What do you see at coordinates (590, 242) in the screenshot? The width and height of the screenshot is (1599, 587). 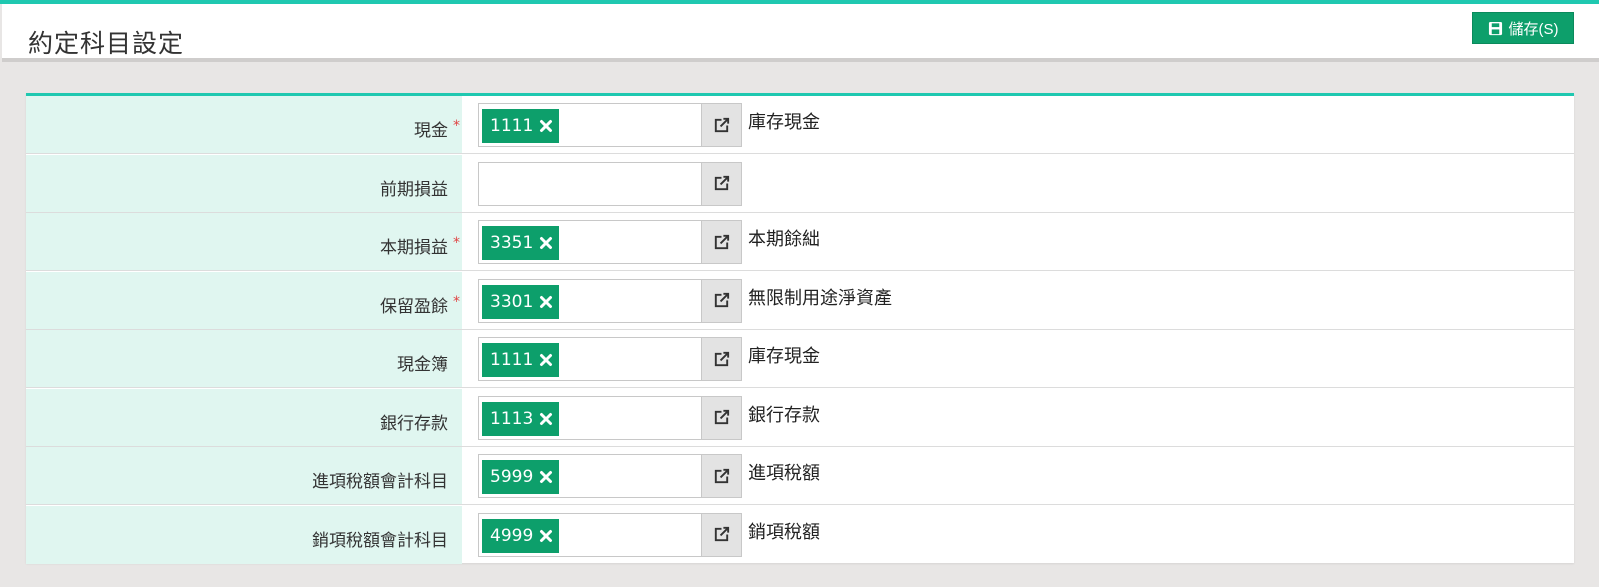 I see `account-input: 3351` at bounding box center [590, 242].